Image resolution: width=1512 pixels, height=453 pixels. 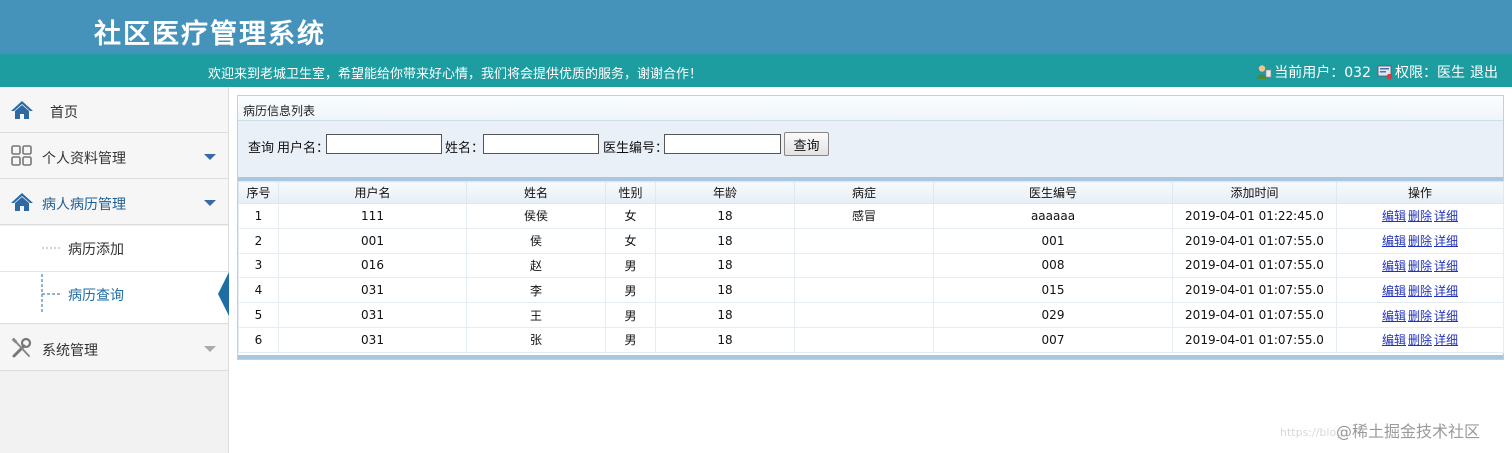 What do you see at coordinates (258, 240) in the screenshot?
I see `cell-no: 2` at bounding box center [258, 240].